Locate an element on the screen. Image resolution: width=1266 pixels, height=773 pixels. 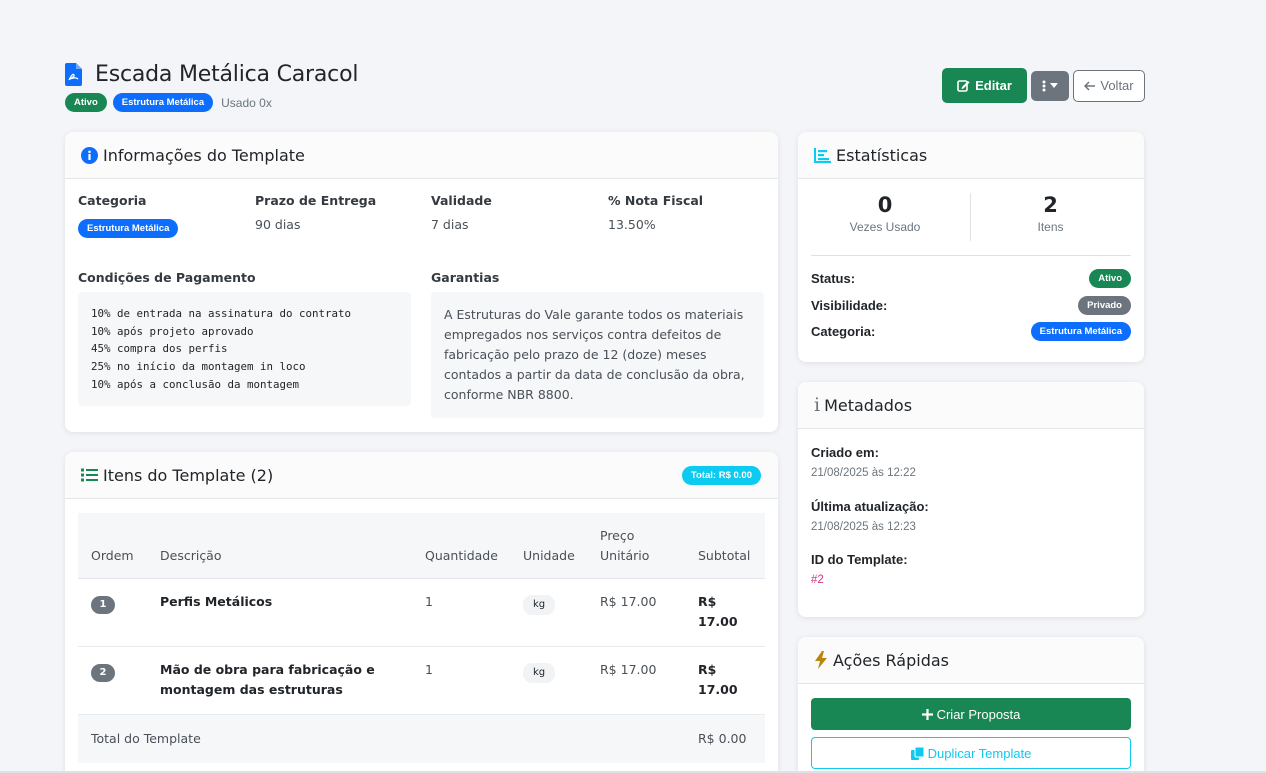
description-line: montagem das estruturas is located at coordinates (251, 689).